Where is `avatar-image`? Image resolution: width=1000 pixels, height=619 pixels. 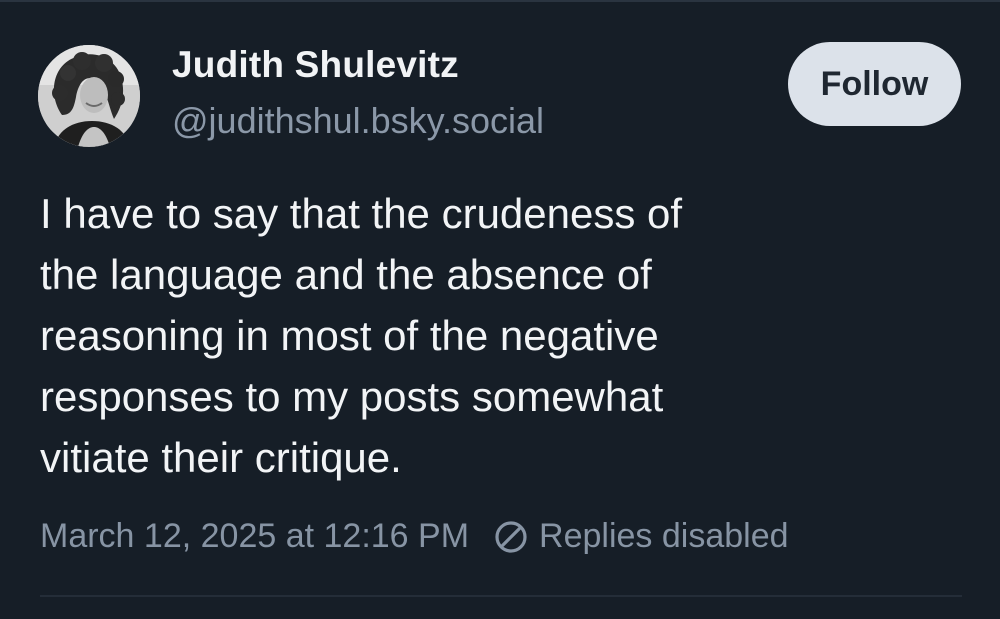
avatar-image is located at coordinates (89, 96).